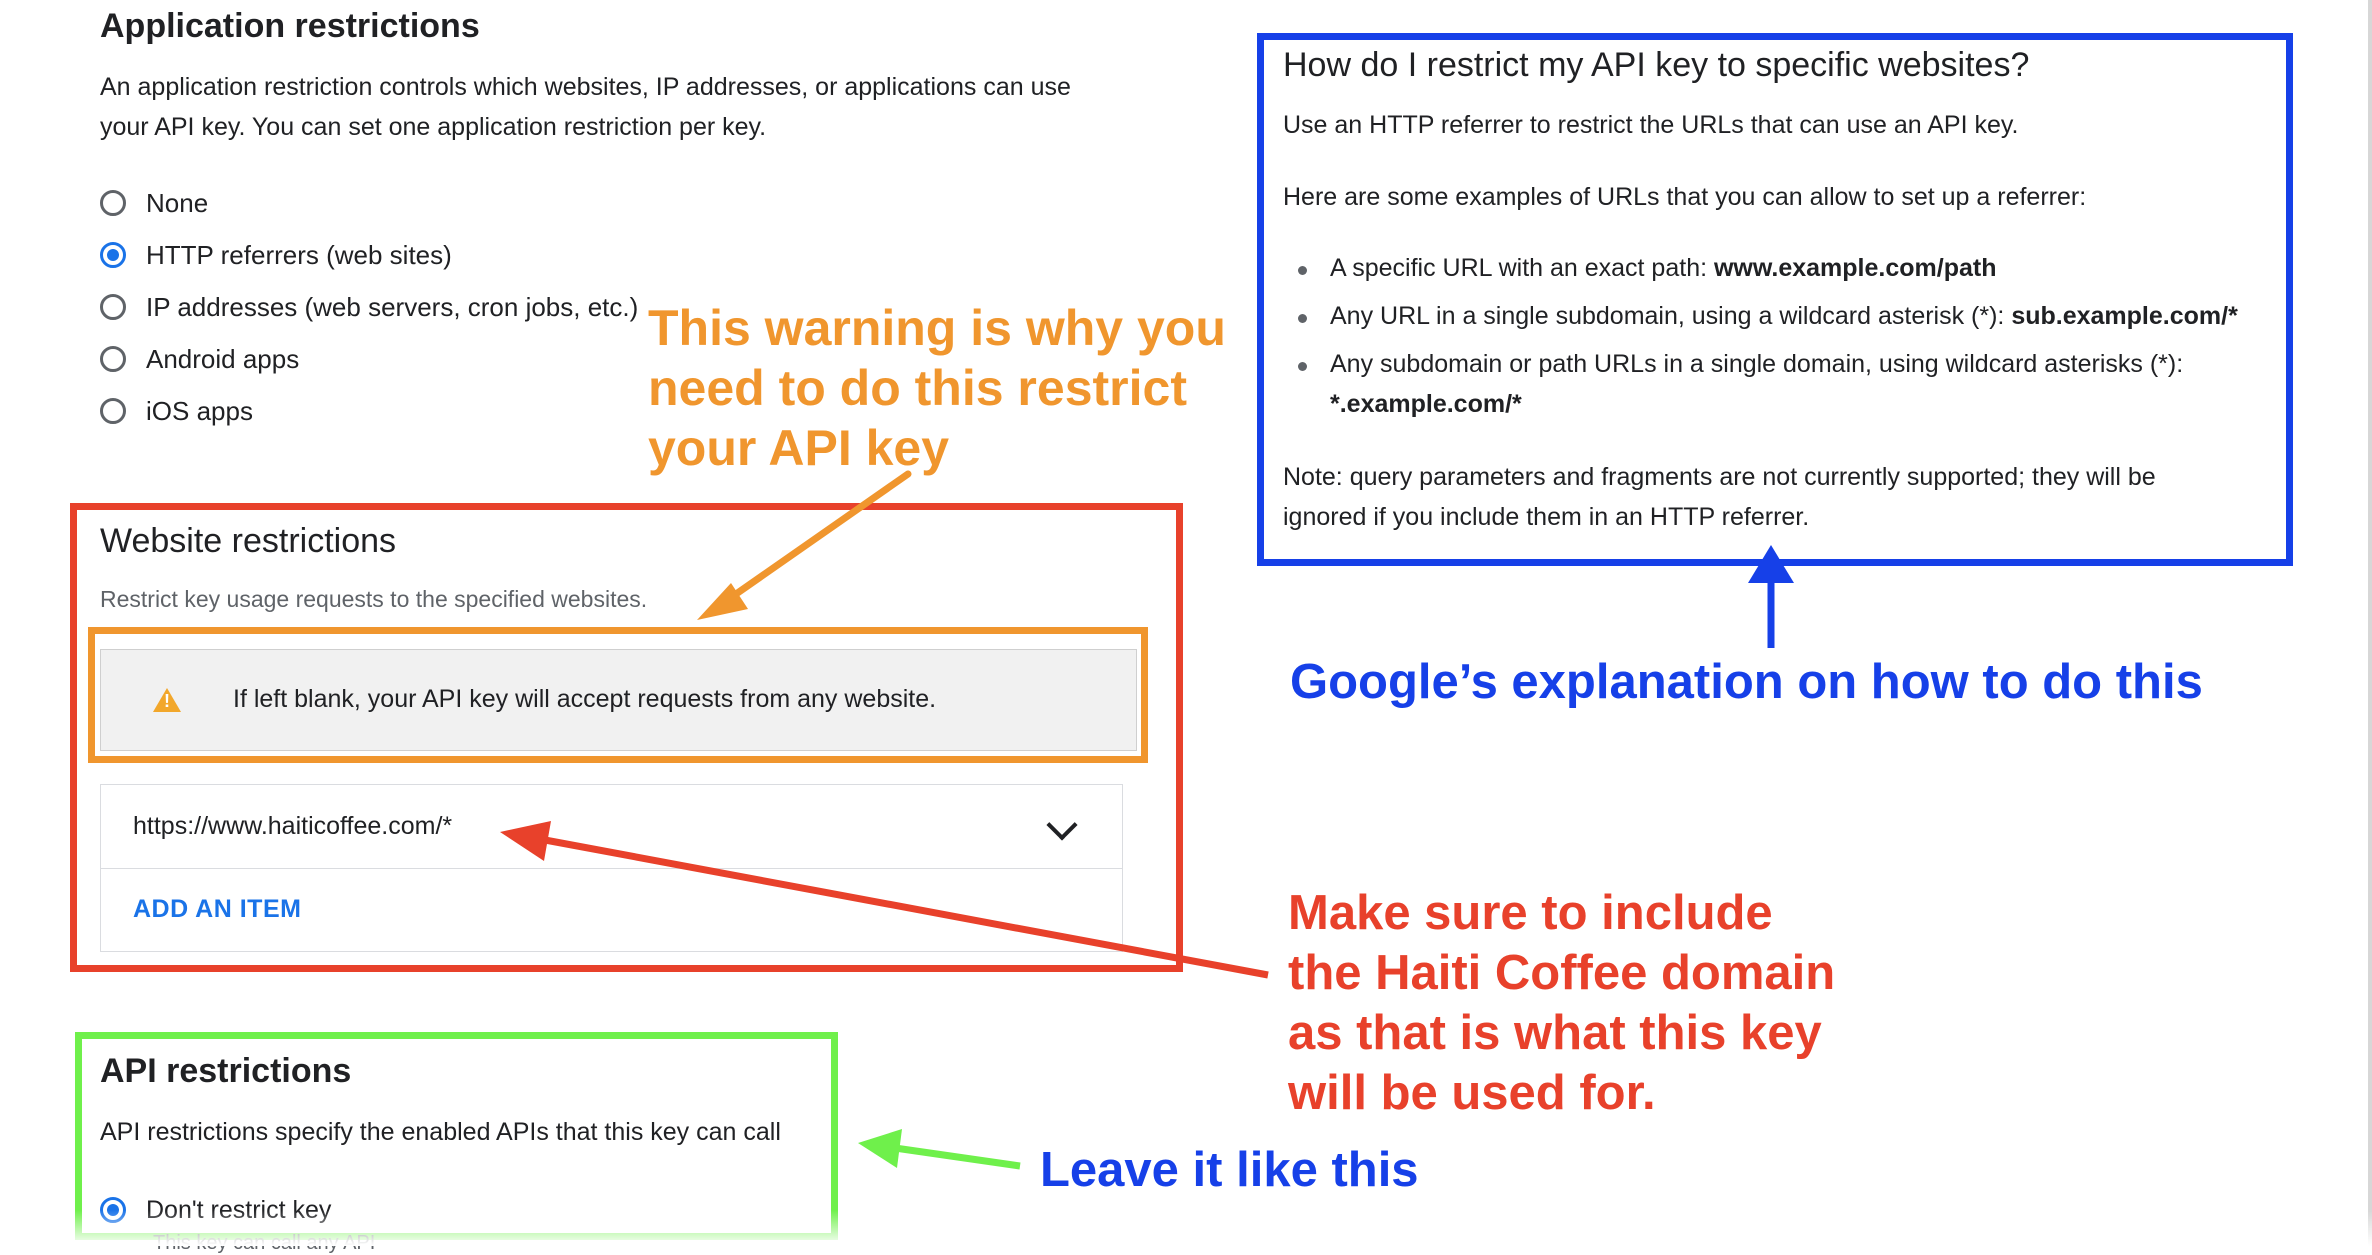  Describe the element at coordinates (884, 900) in the screenshot. I see `red-arrow` at that location.